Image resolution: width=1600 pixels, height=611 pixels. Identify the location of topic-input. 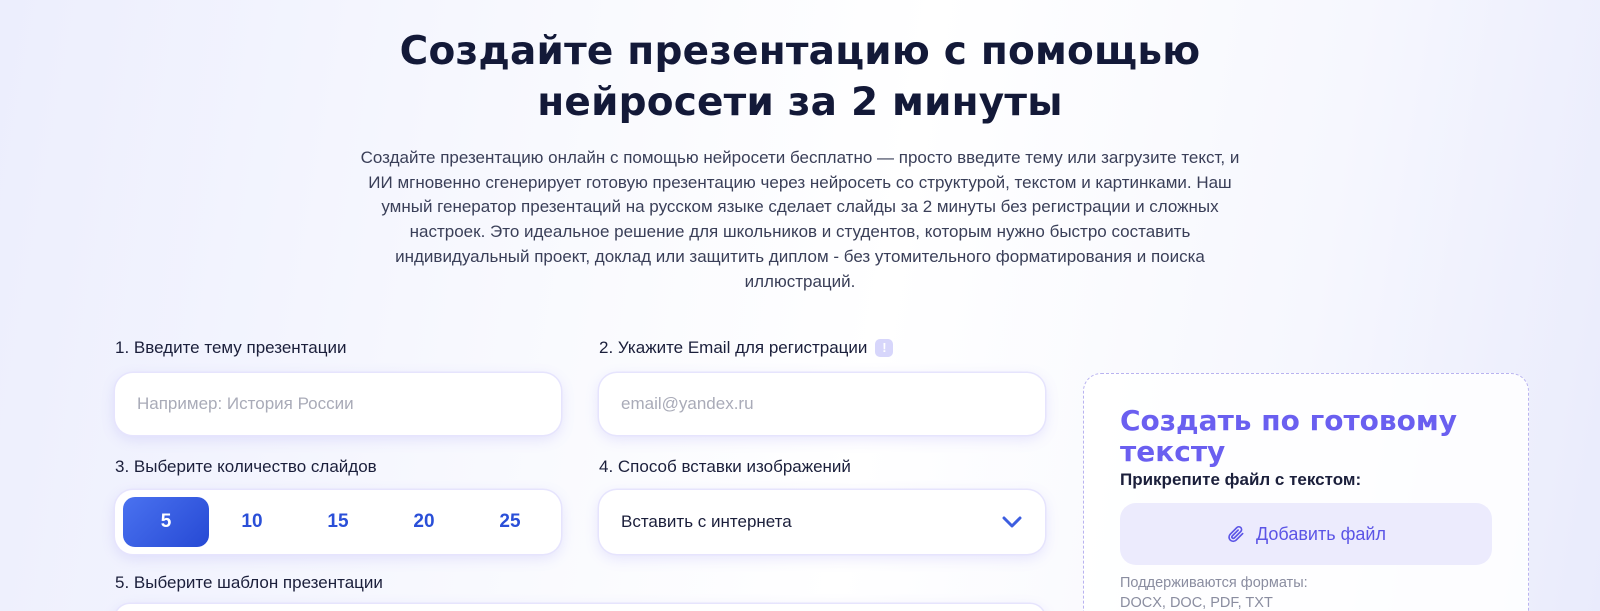
(338, 404).